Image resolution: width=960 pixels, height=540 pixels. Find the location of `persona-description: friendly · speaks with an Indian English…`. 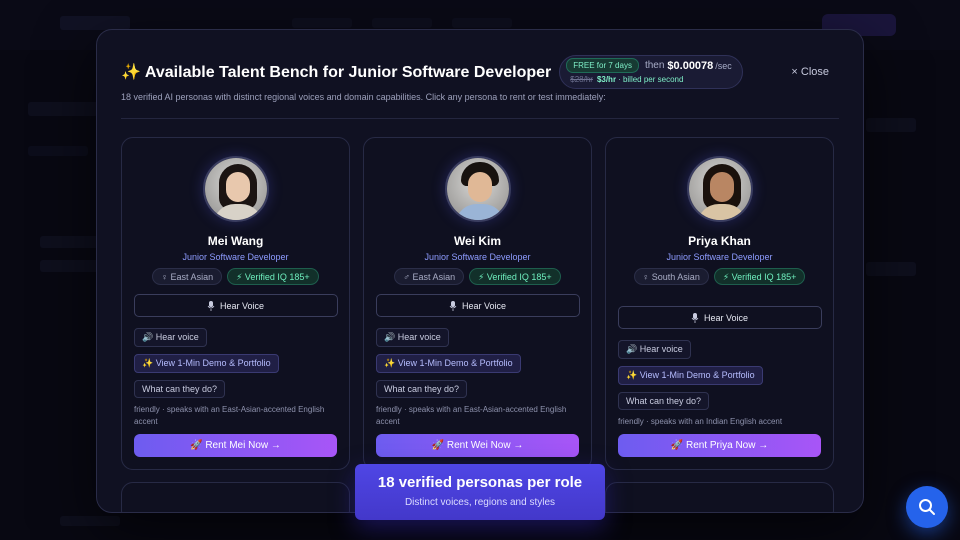

persona-description: friendly · speaks with an Indian English… is located at coordinates (700, 421).